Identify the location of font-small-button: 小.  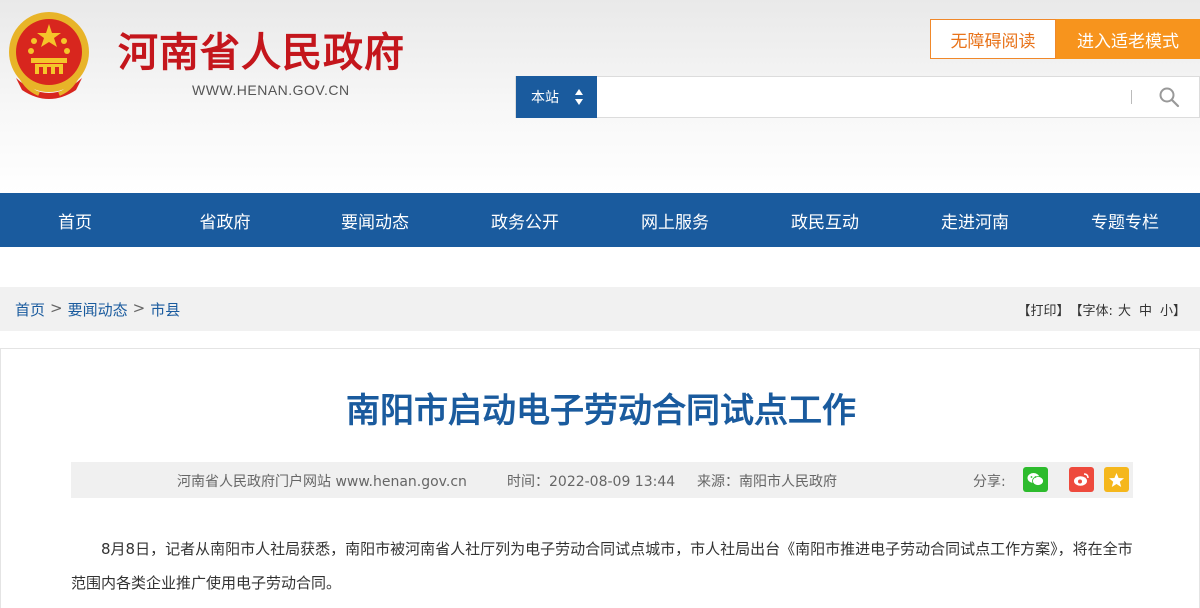
(1166, 309).